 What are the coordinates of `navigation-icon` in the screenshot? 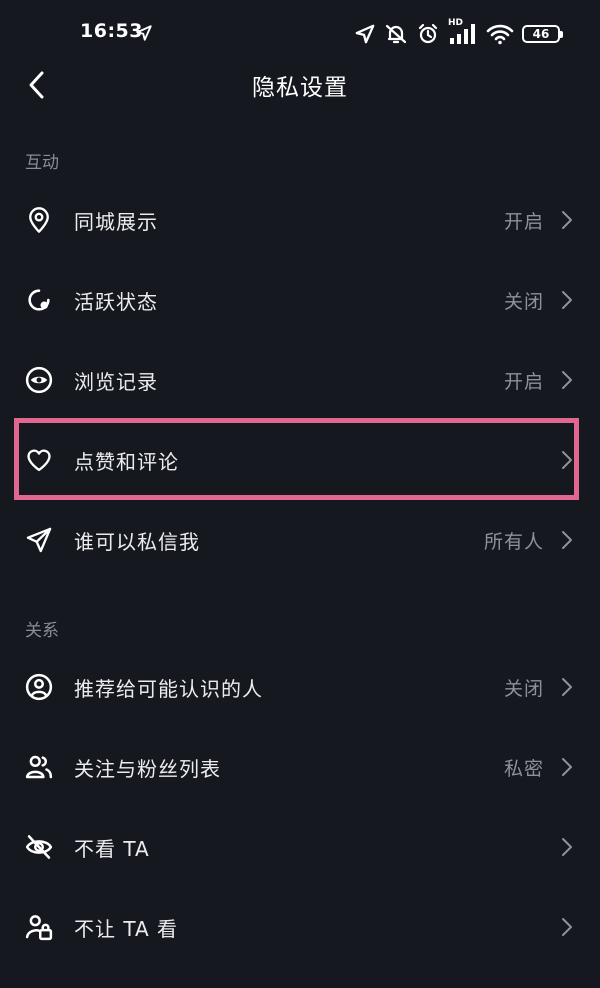 It's located at (365, 34).